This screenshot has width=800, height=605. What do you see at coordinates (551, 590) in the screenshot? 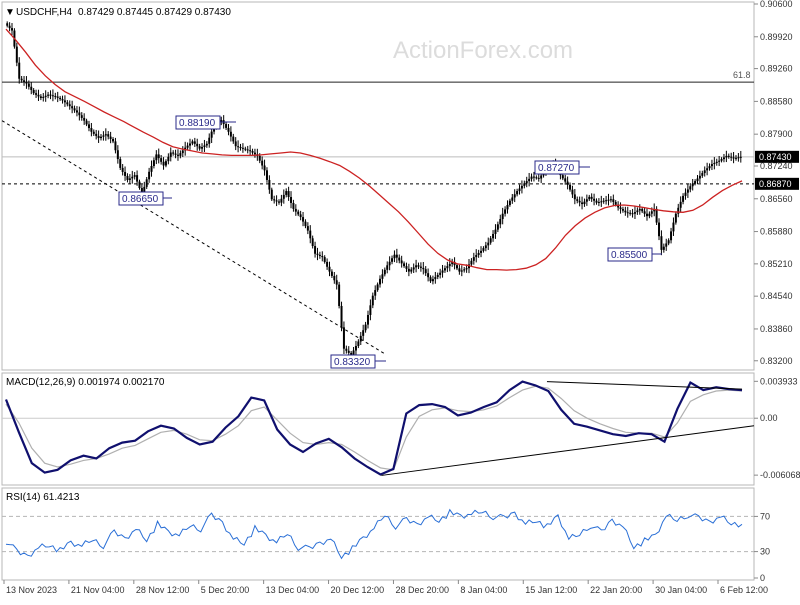
I see `time-tick-label: 15 Jan 12:00` at bounding box center [551, 590].